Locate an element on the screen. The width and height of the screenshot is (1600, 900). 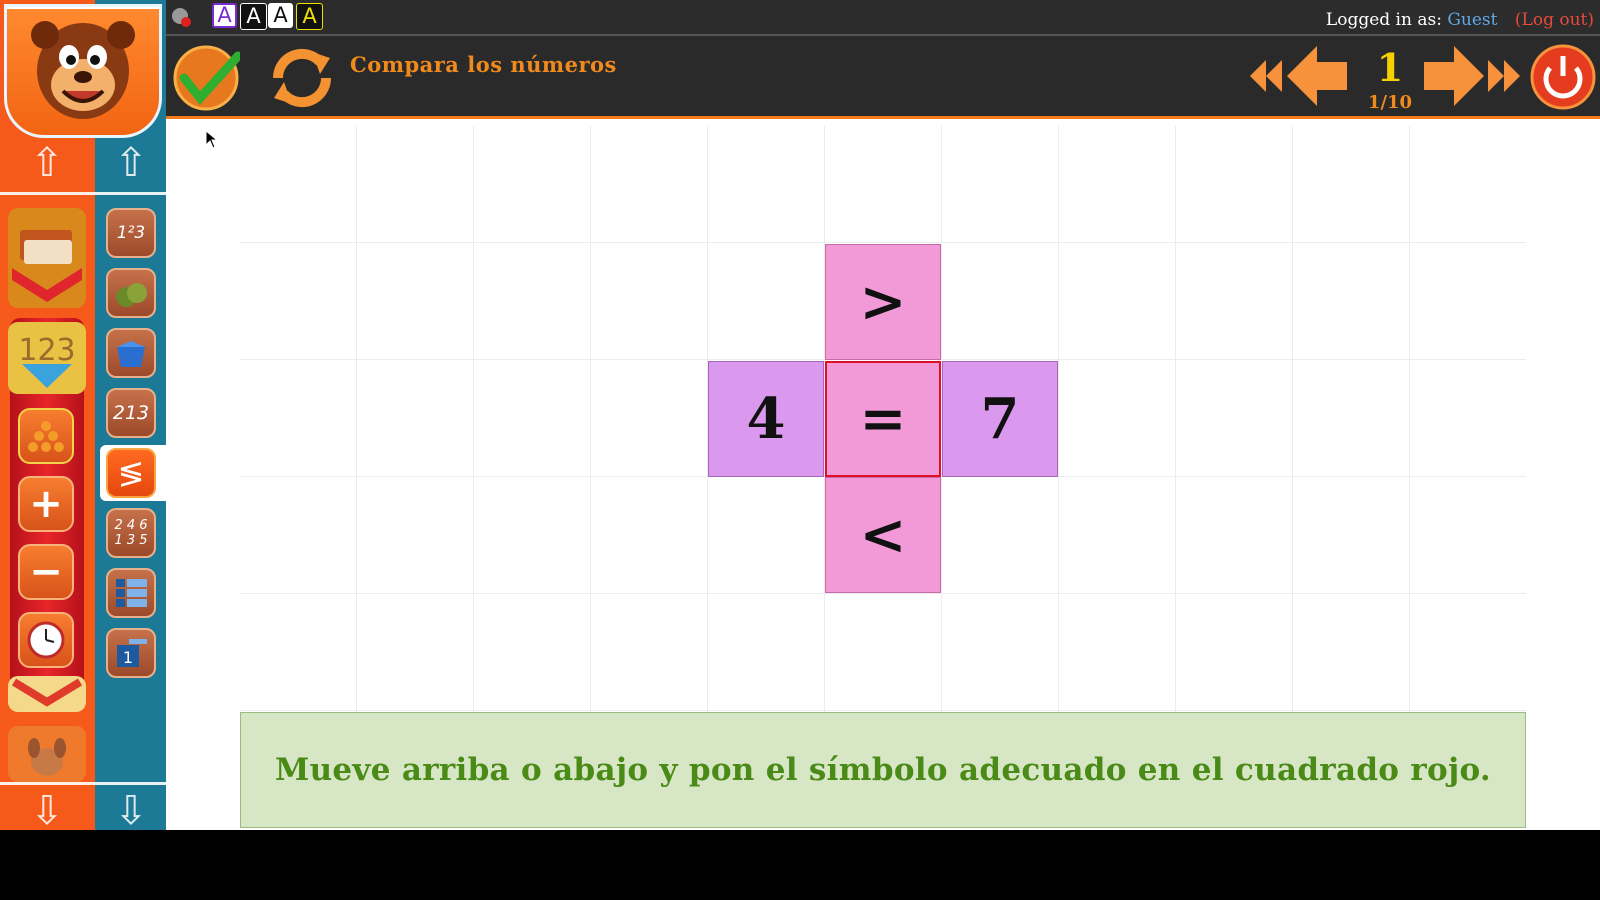
previous-page-button is located at coordinates (1317, 78).